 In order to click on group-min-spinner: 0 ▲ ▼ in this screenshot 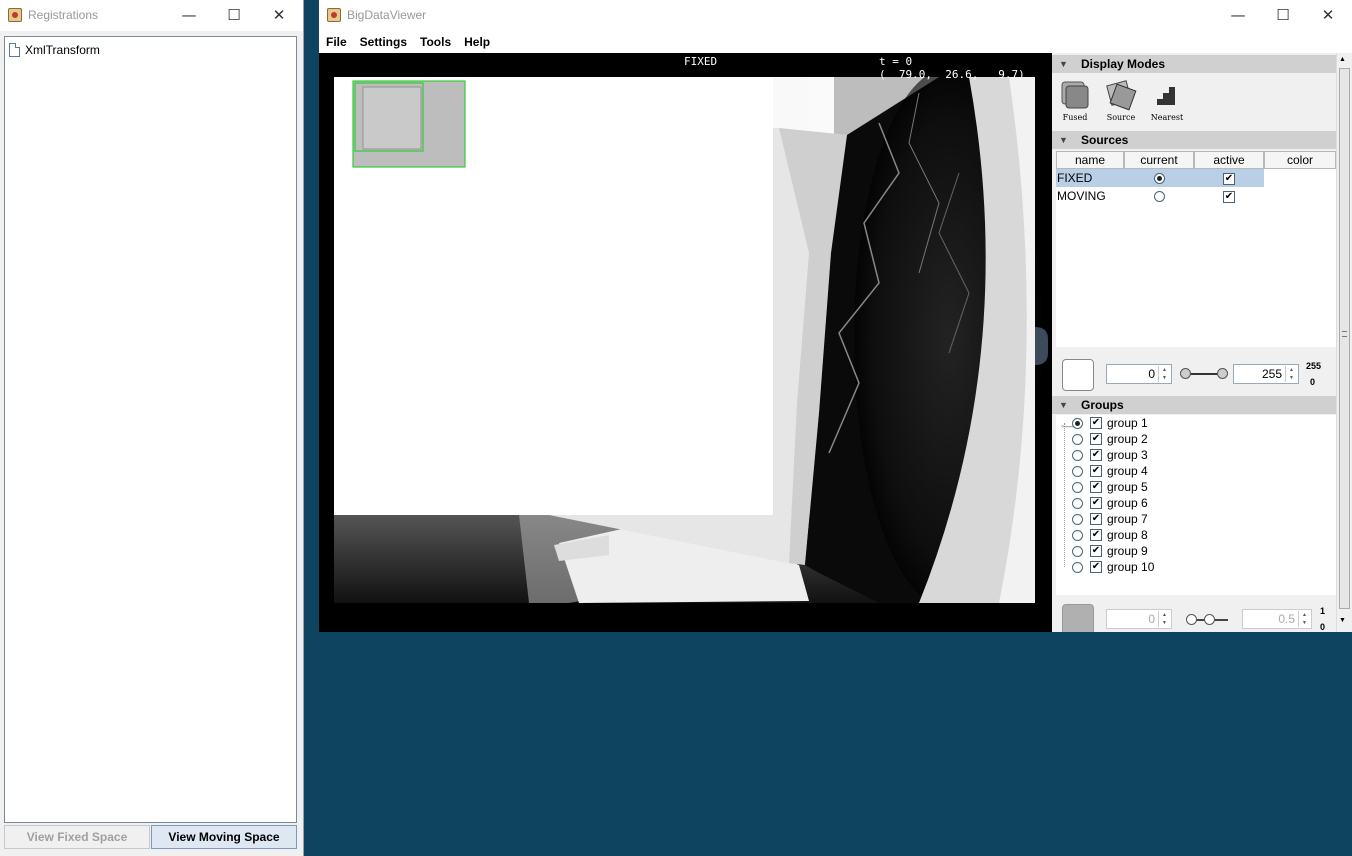, I will do `click(1139, 619)`.